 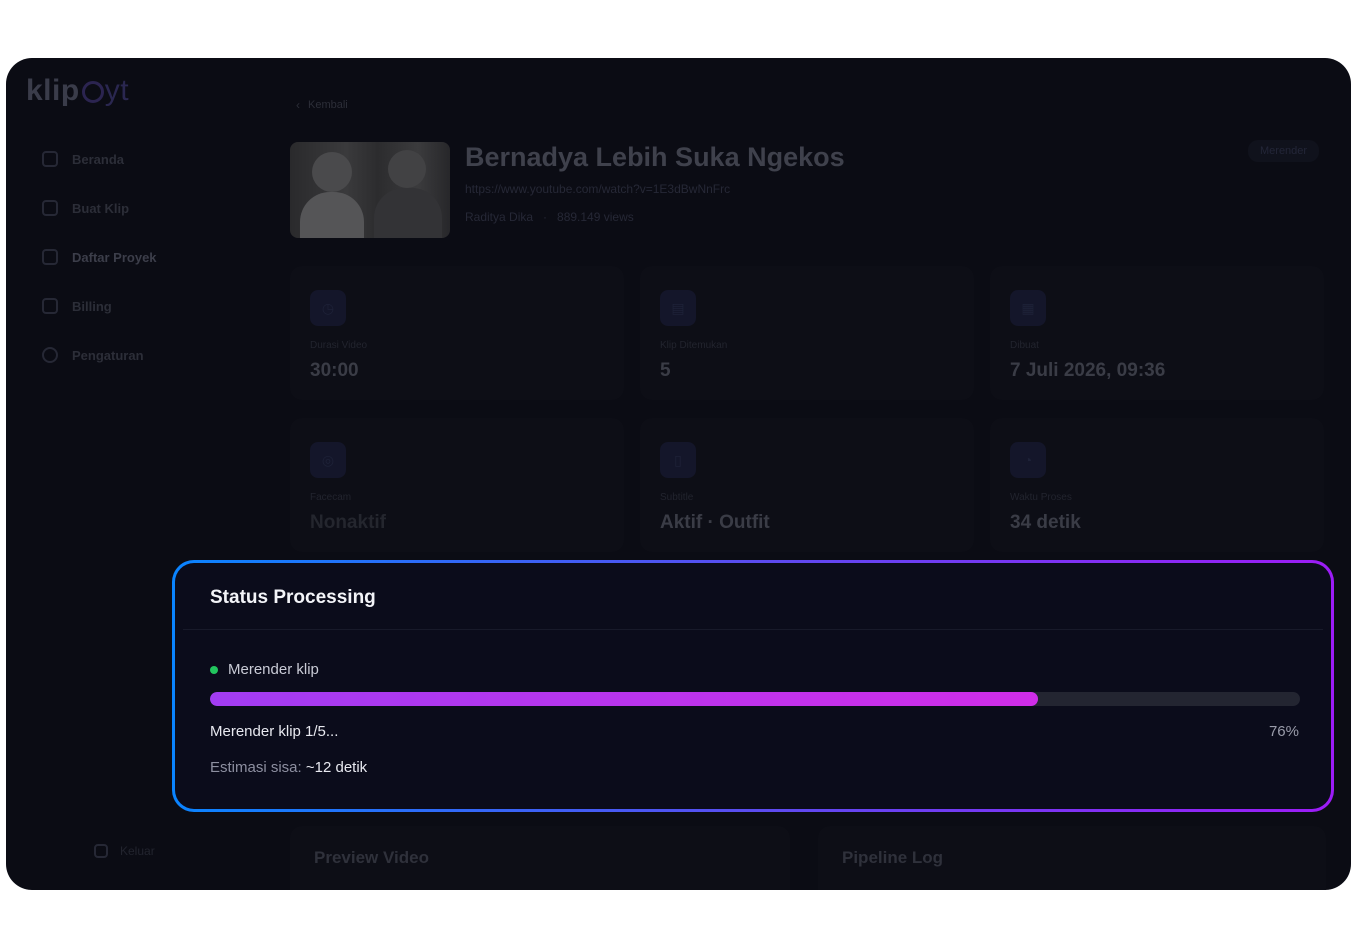 I want to click on progress-fill, so click(x=624, y=699).